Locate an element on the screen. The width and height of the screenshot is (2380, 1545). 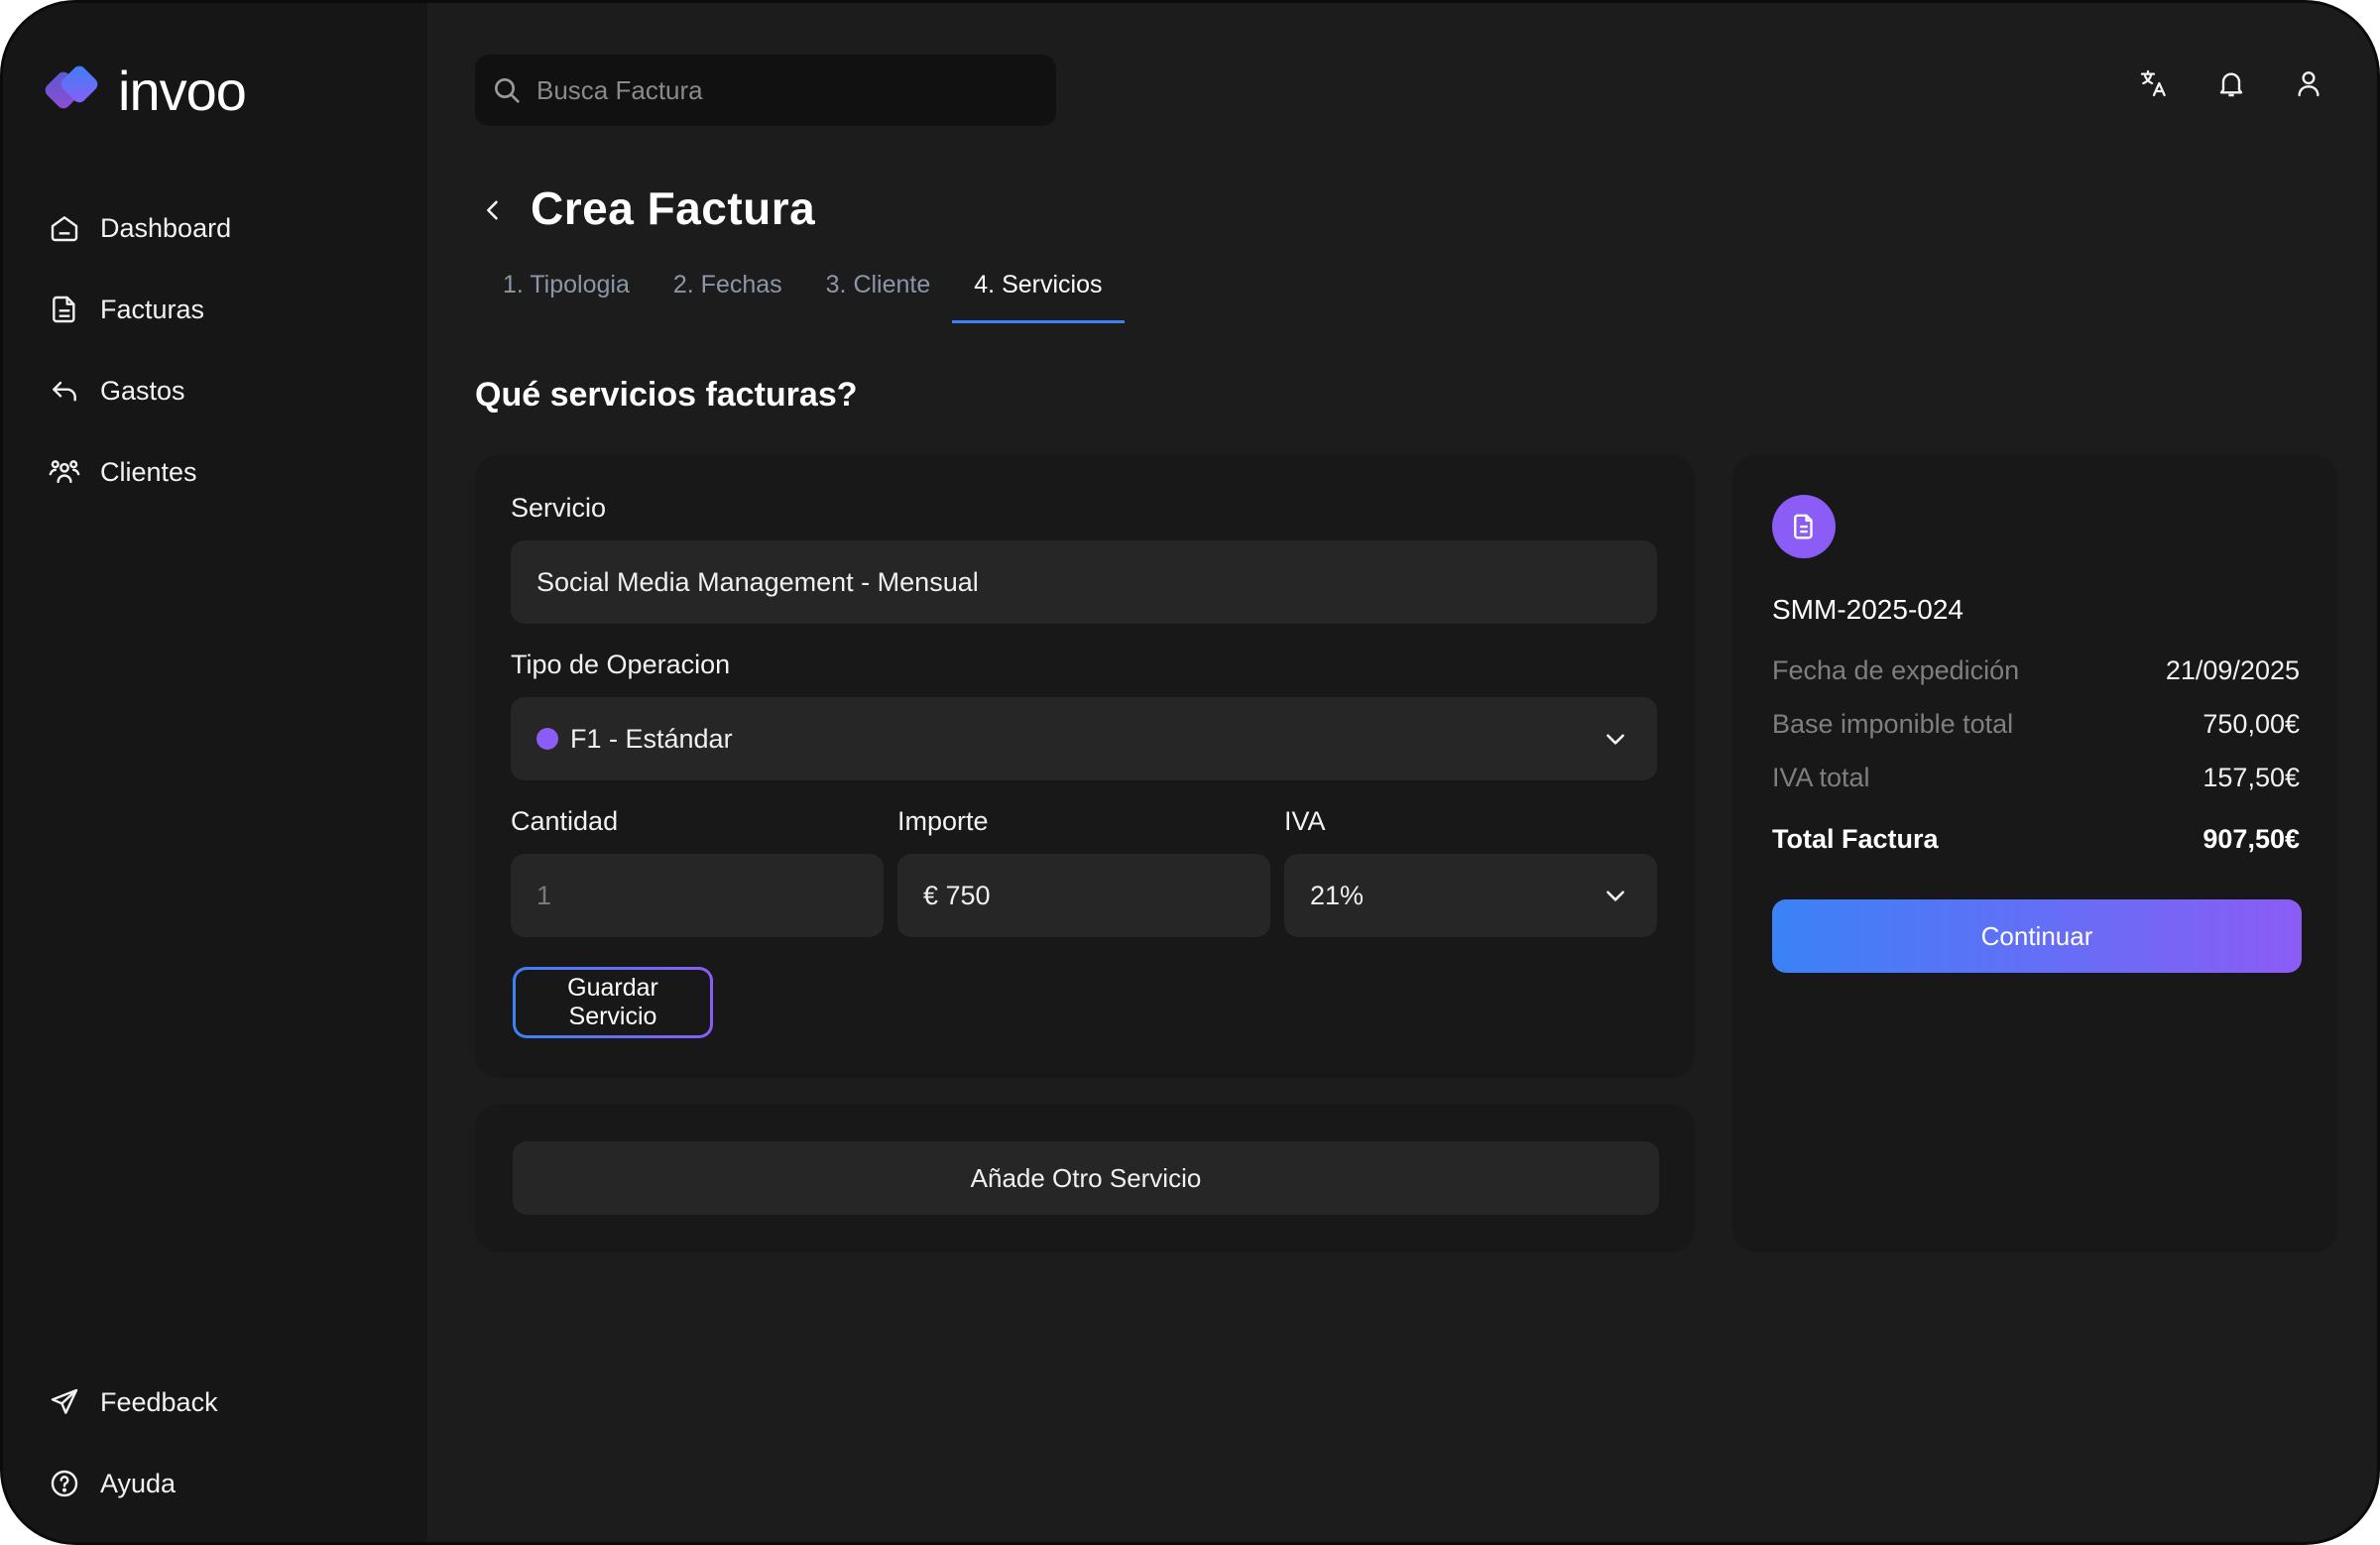
sidebar-nav: Dashboard Facturas Gastos Clientes is located at coordinates (139, 350).